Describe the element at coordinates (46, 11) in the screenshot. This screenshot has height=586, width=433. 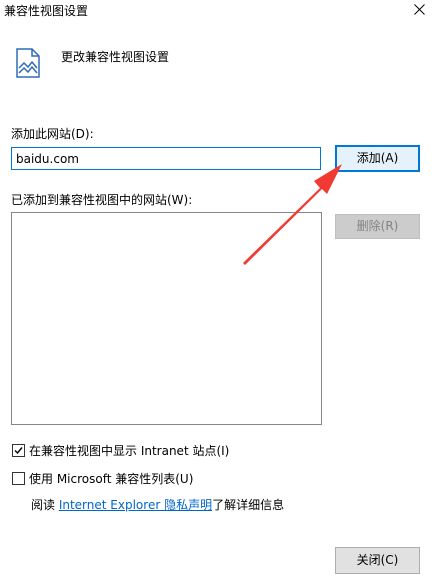
I see `window-title: 兼容性视图设置` at that location.